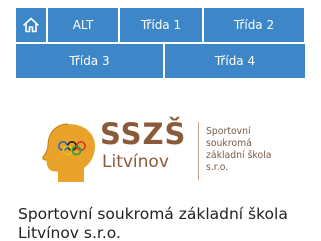 This screenshot has width=321, height=241. I want to click on nav-row-1: ALT Třída 1 Třída 2, so click(160, 25).